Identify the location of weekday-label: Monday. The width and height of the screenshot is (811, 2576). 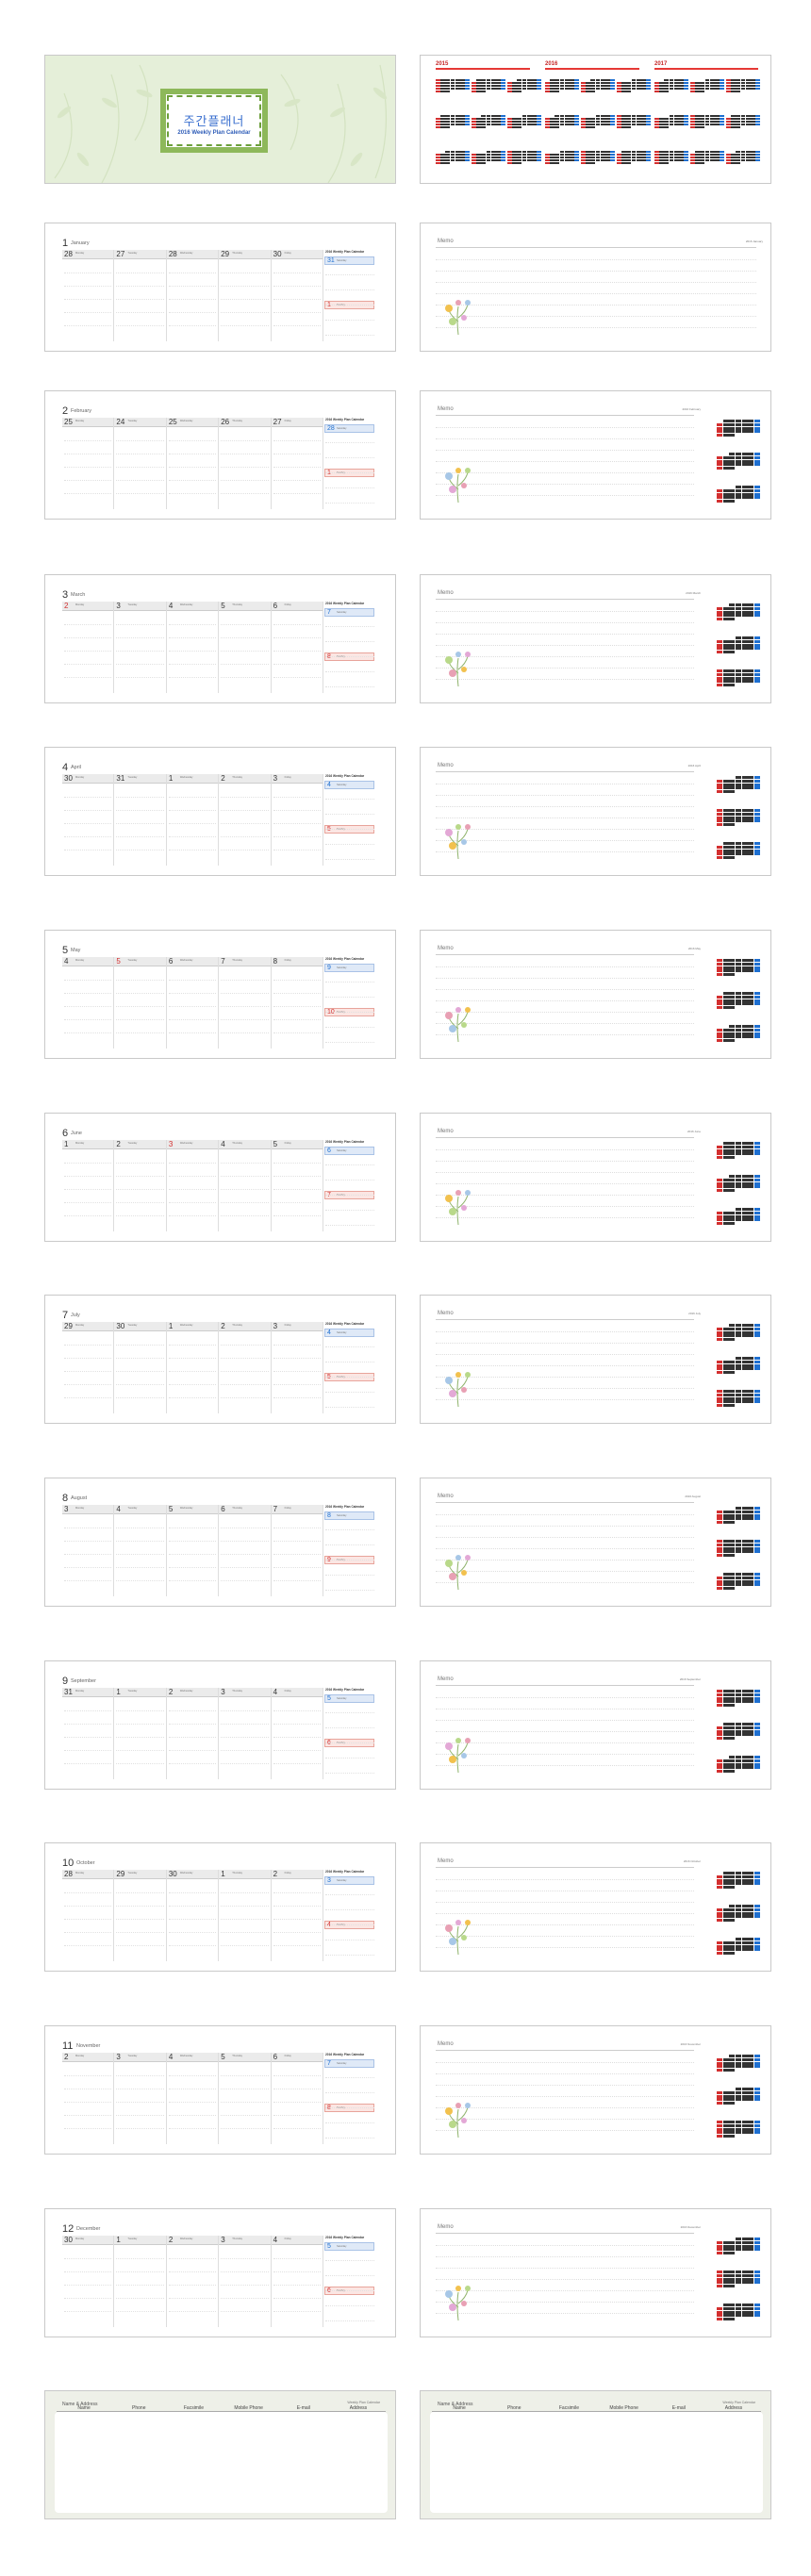
(80, 2056).